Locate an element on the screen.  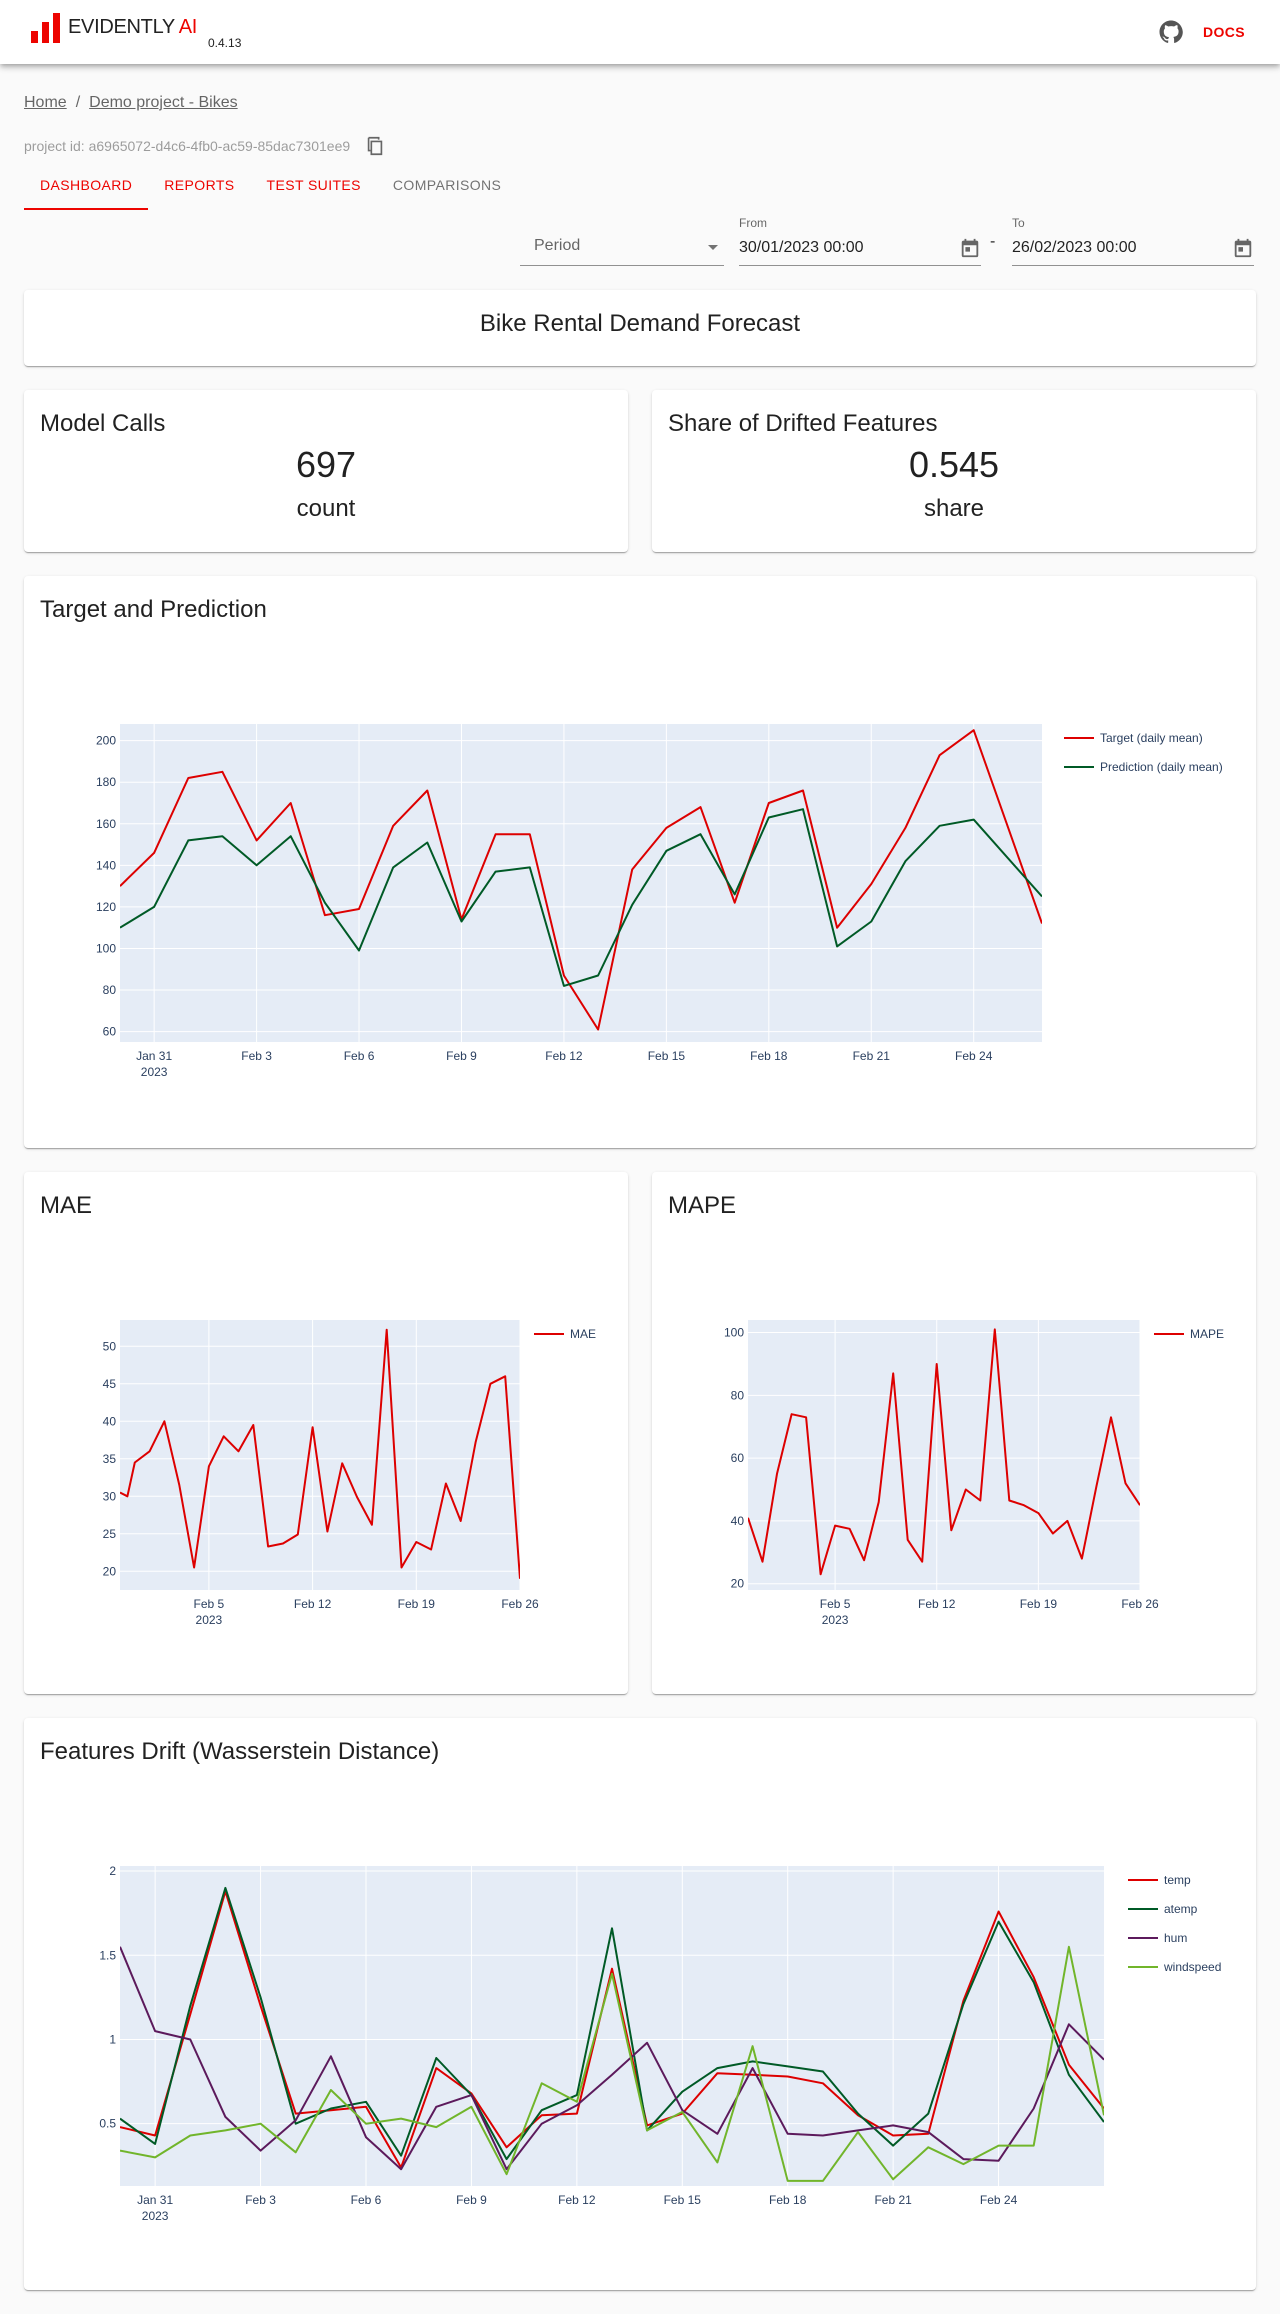
date-from-value: 30/01/2023 00:00 is located at coordinates (801, 247).